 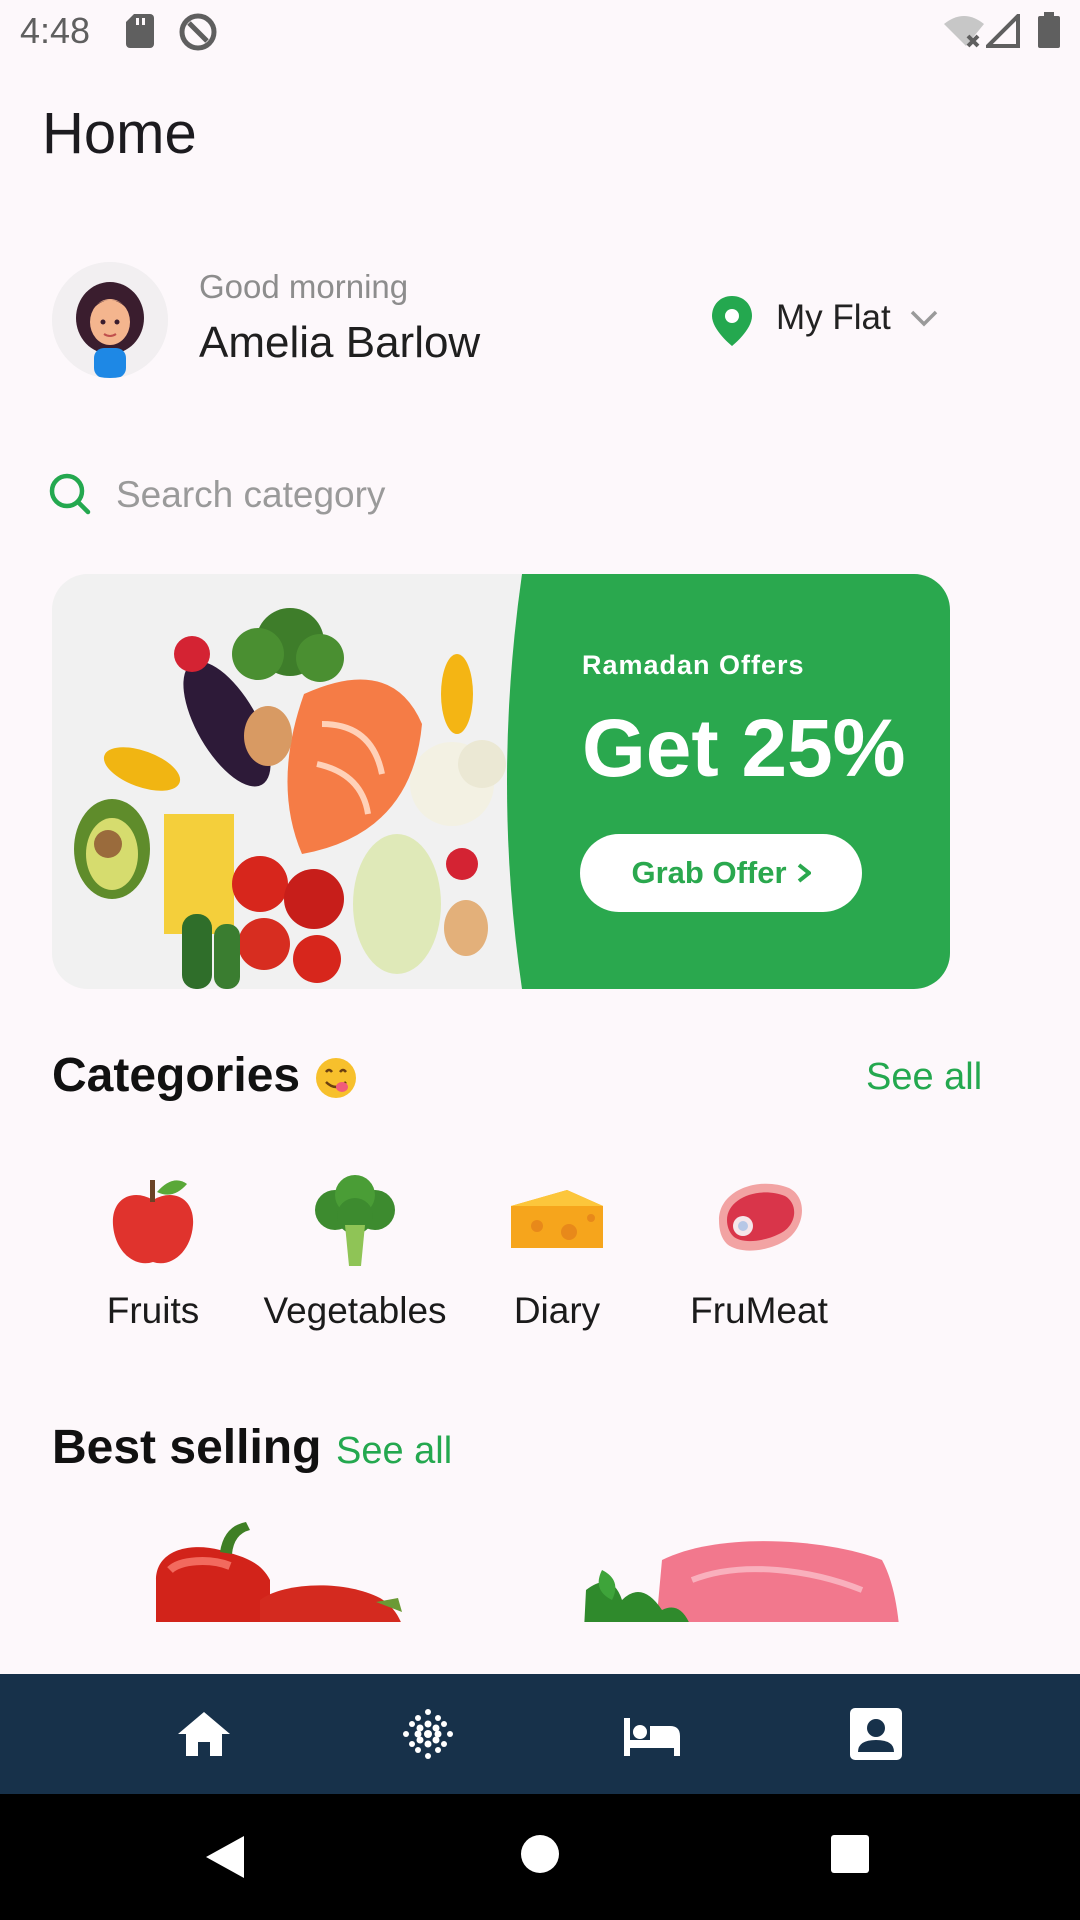 What do you see at coordinates (225, 1857) in the screenshot?
I see `back-icon` at bounding box center [225, 1857].